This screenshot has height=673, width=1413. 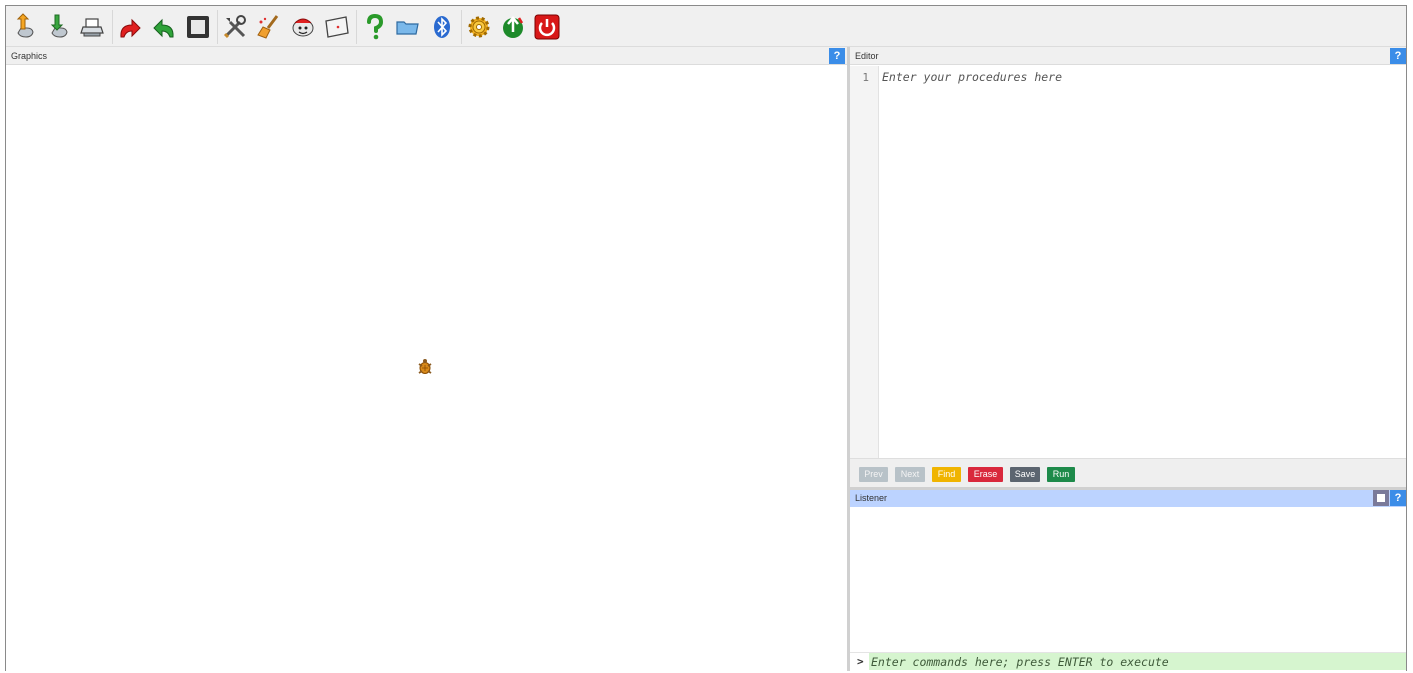 What do you see at coordinates (1128, 498) in the screenshot?
I see `listener-header: Listener ?` at bounding box center [1128, 498].